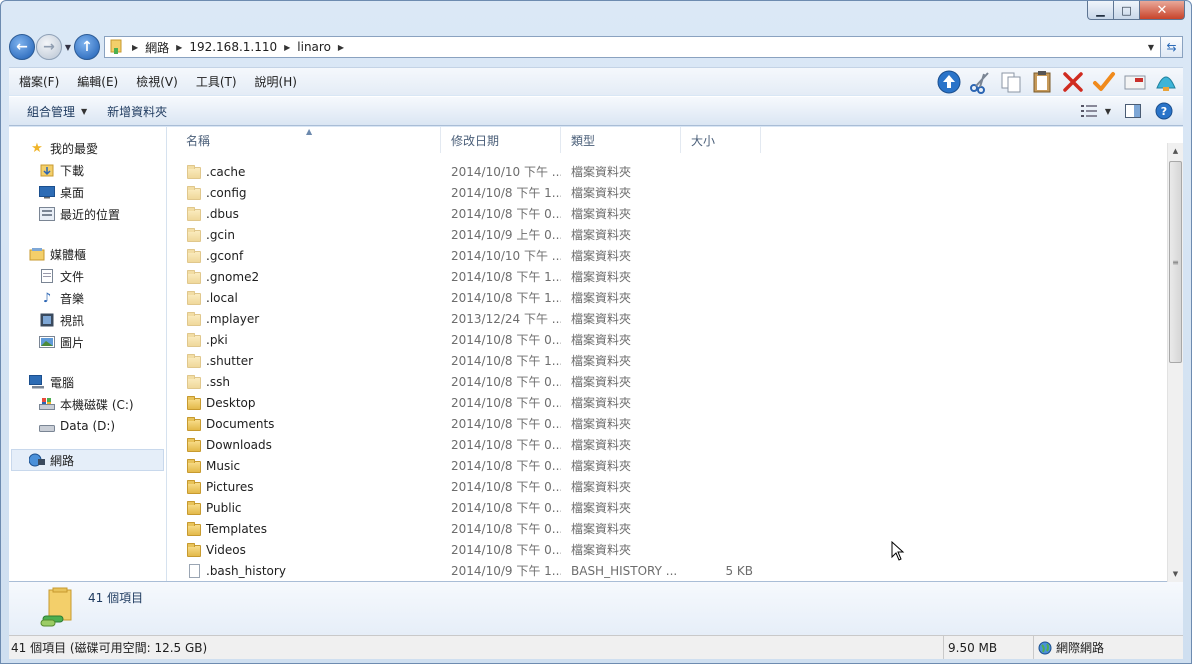 This screenshot has height=664, width=1192. I want to click on paste-icon, so click(1042, 82).